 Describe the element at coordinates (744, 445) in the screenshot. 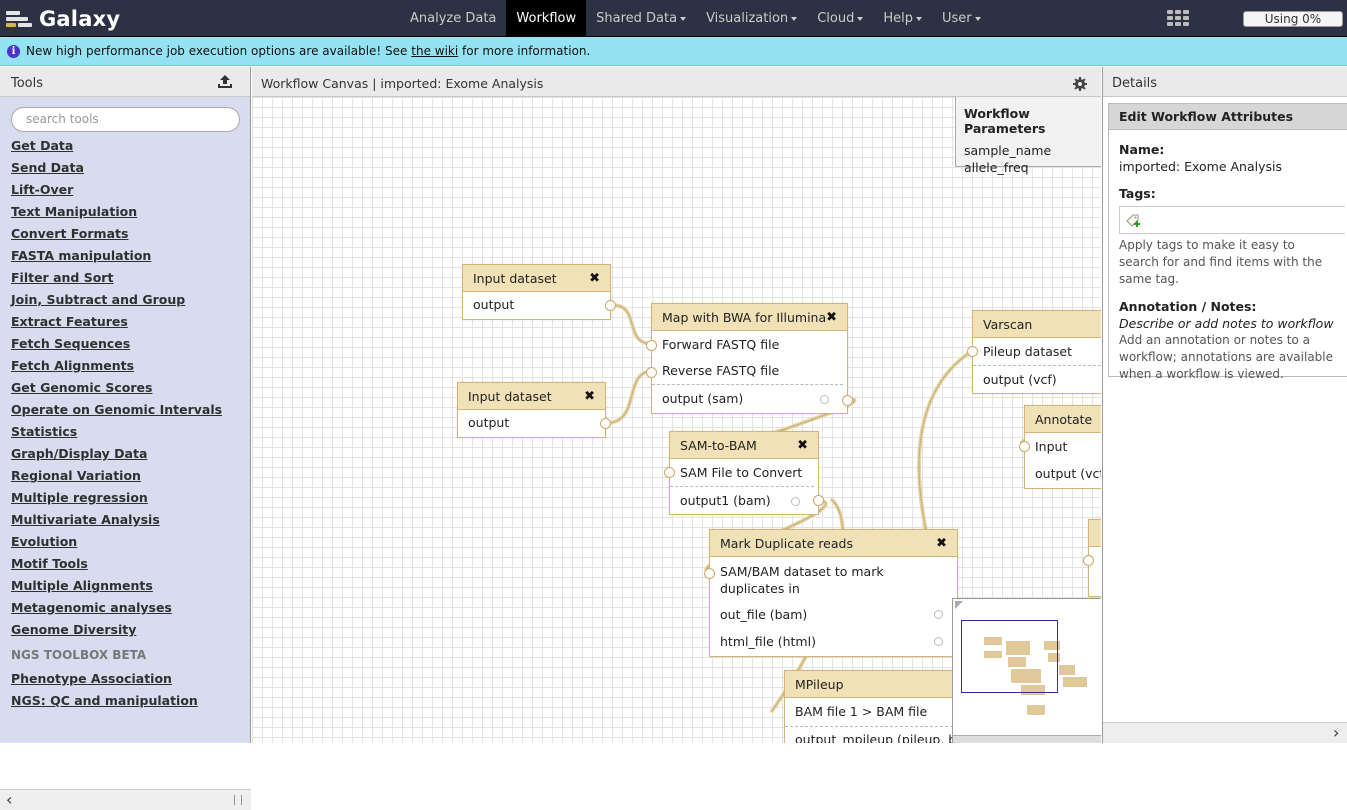

I see `node-title: SAM-to-BAM ✖` at that location.